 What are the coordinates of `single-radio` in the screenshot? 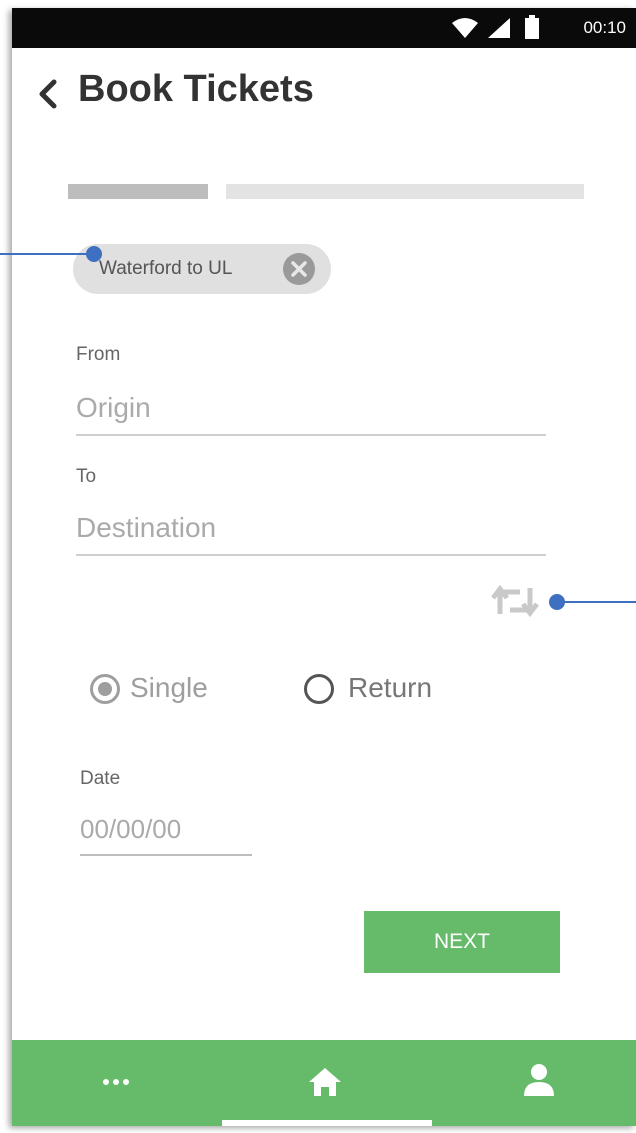 It's located at (105, 689).